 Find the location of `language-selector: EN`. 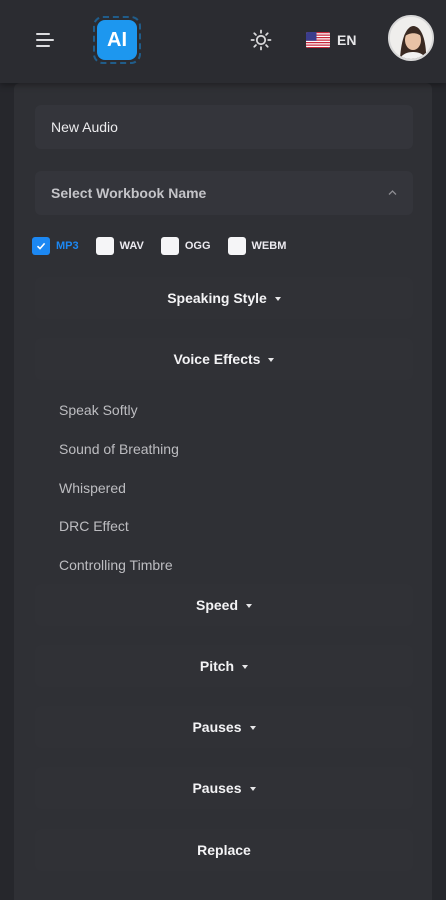

language-selector: EN is located at coordinates (331, 40).